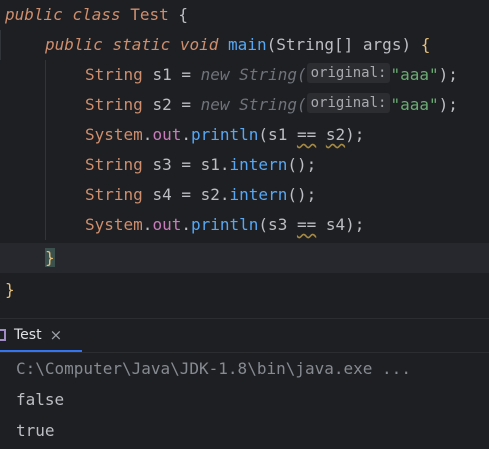 The width and height of the screenshot is (489, 449). I want to click on output-line-1: false, so click(40, 399).